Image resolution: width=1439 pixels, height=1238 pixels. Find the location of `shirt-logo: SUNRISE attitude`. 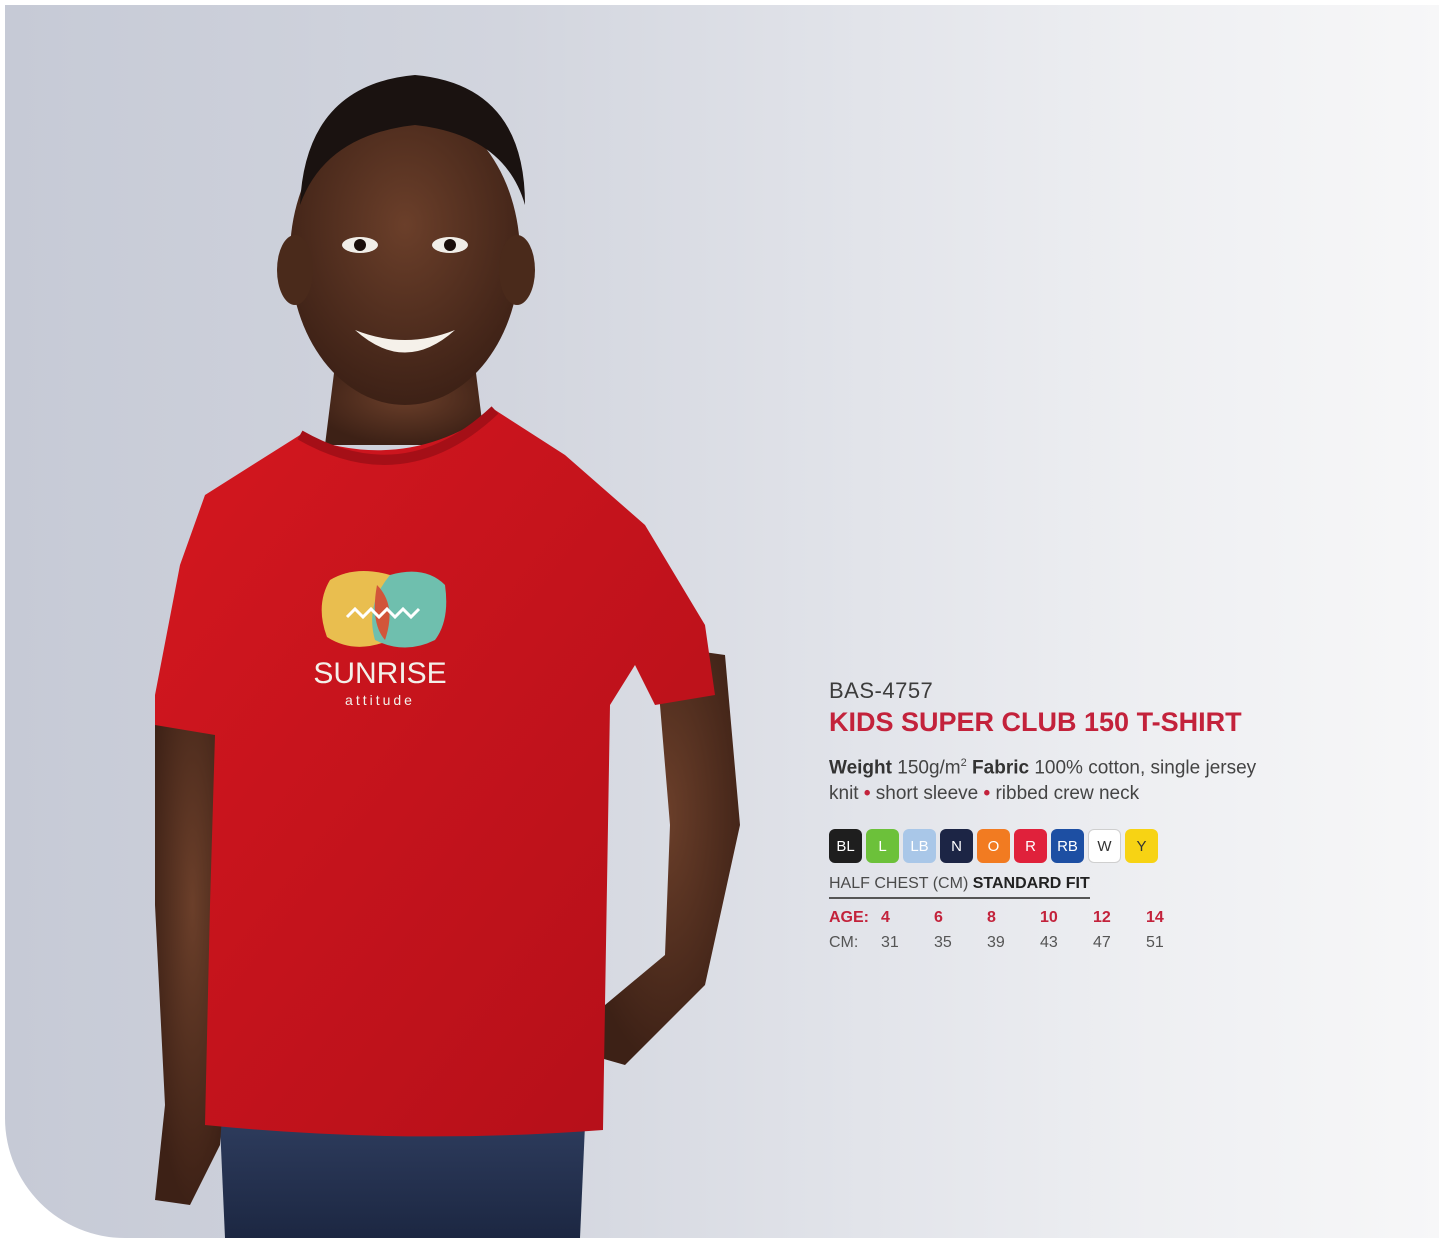

shirt-logo: SUNRISE attitude is located at coordinates (380, 639).